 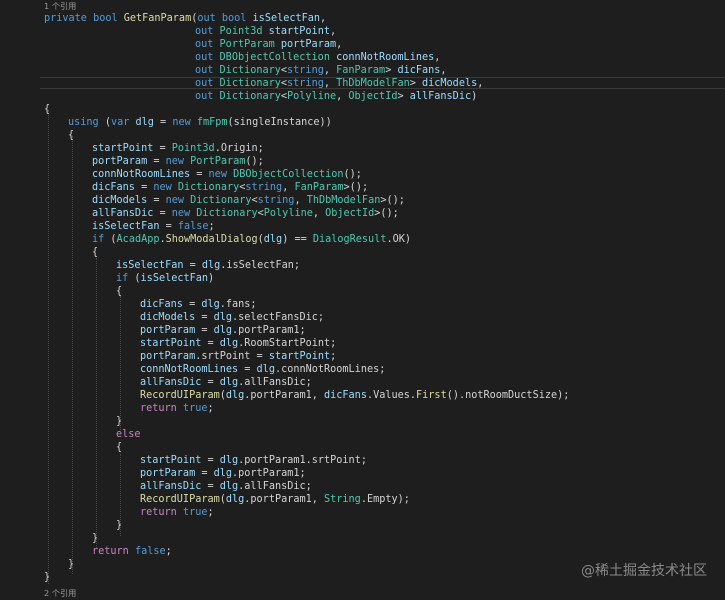 What do you see at coordinates (349, 239) in the screenshot?
I see `code-token: DialogResult` at bounding box center [349, 239].